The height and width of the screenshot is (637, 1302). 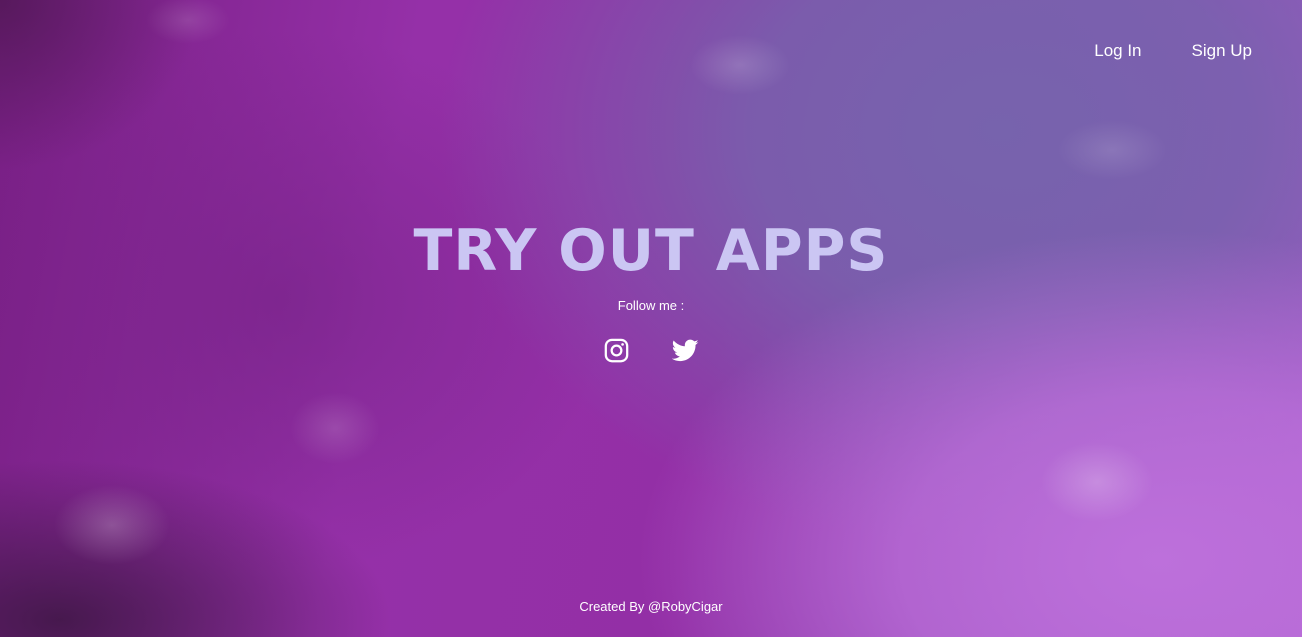 I want to click on twitter-icon, so click(x=685, y=350).